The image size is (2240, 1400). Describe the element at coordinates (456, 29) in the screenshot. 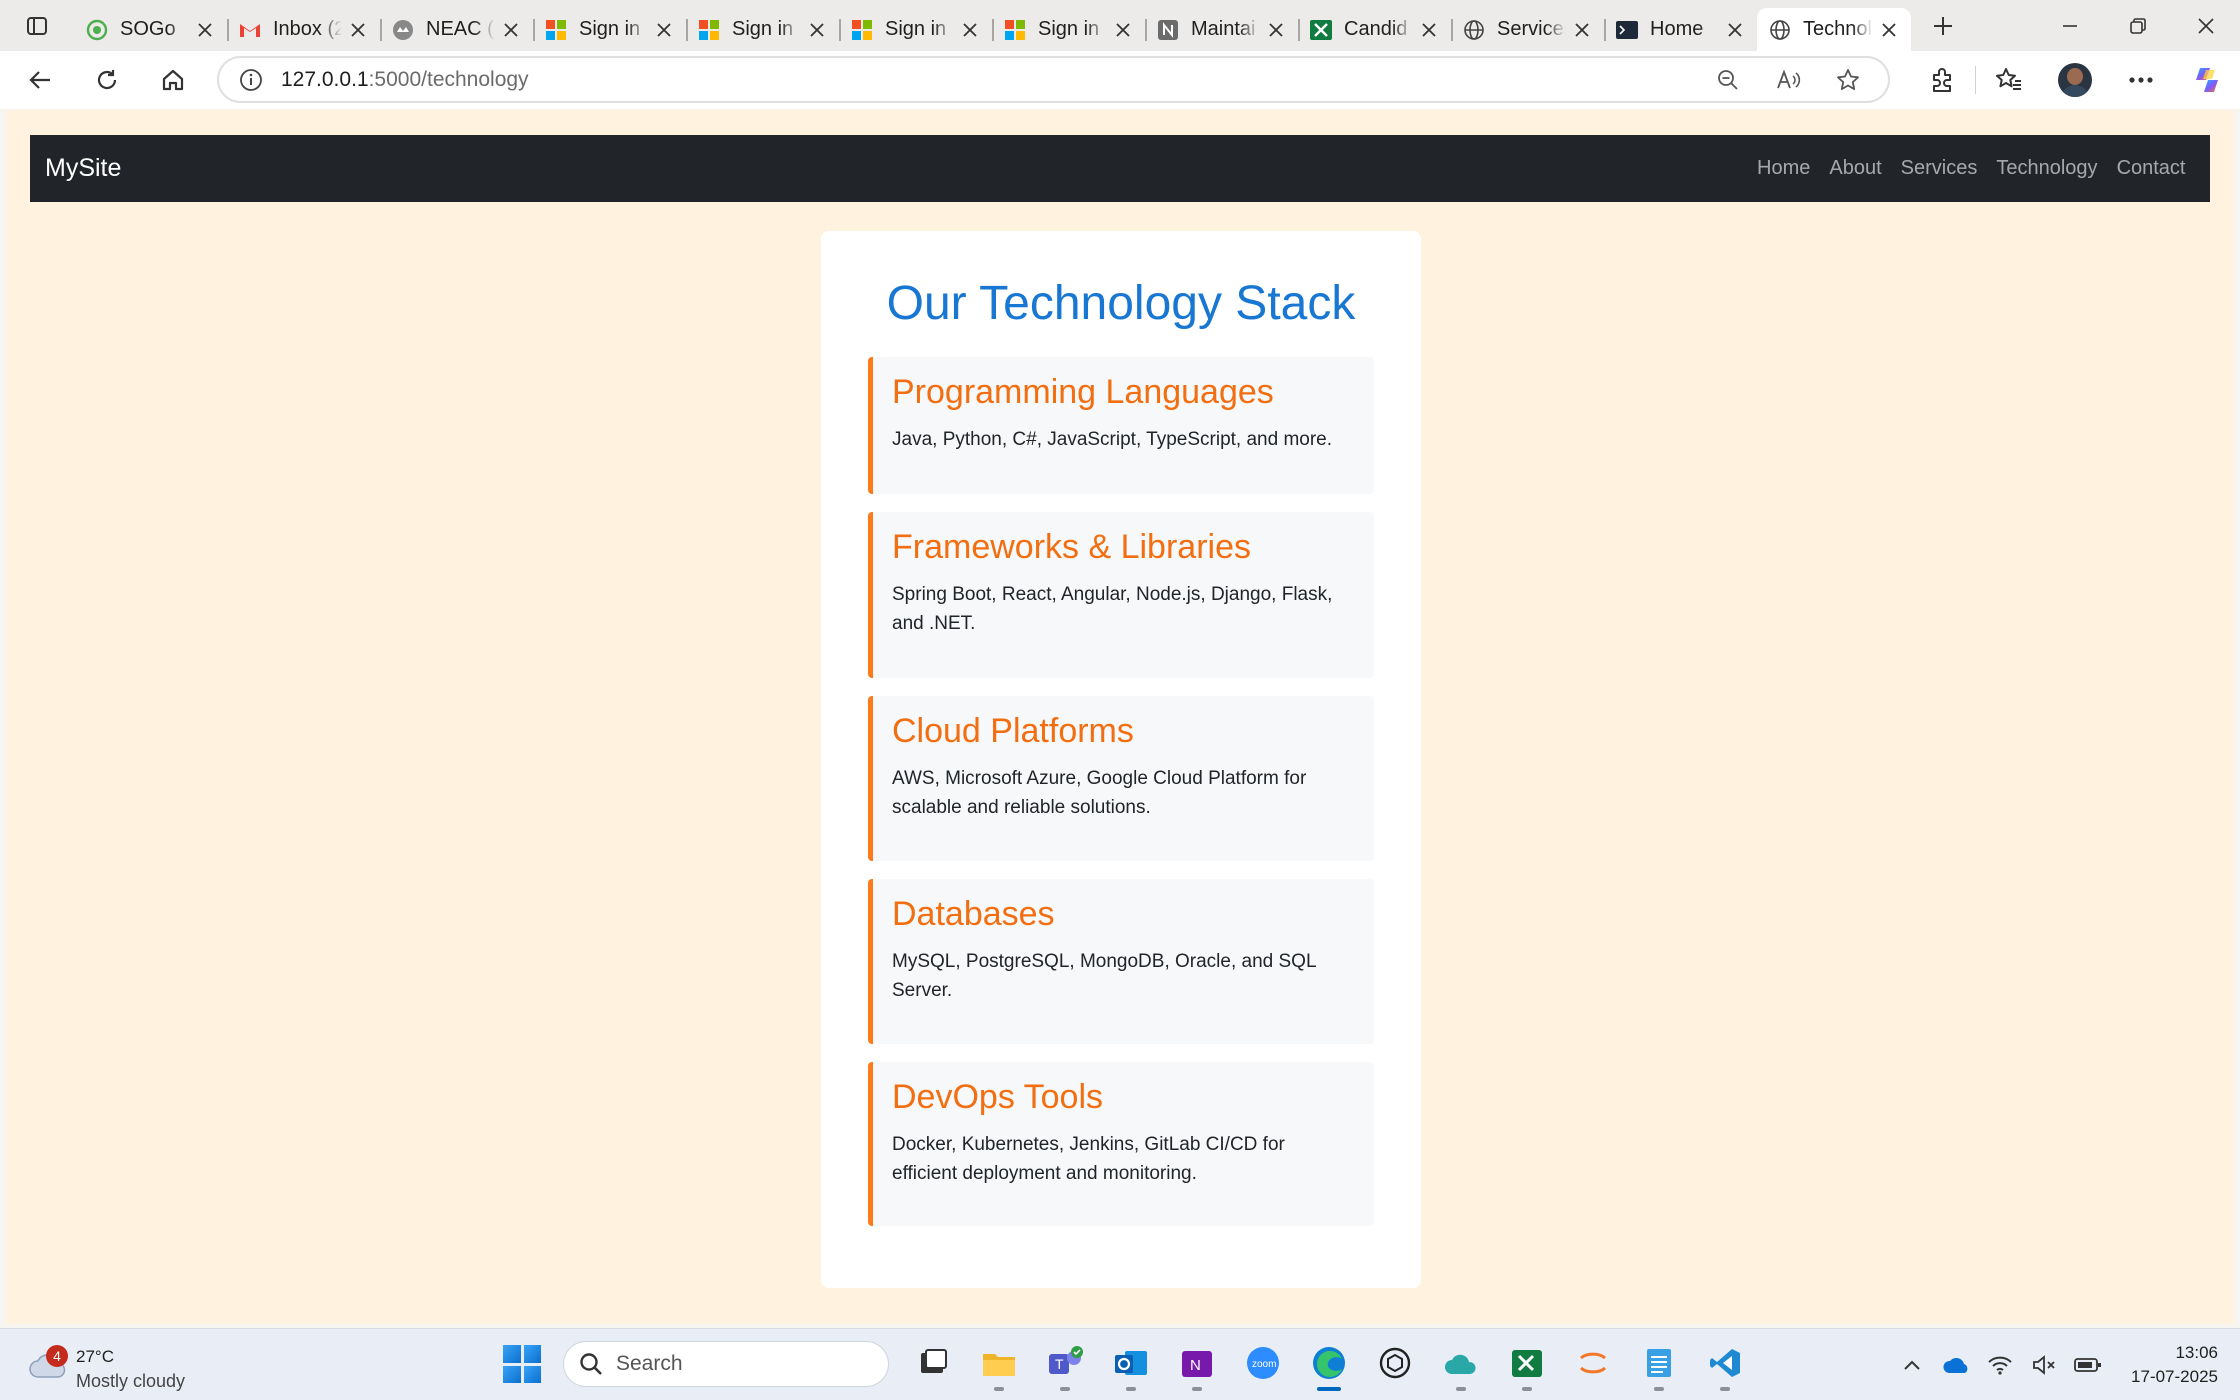

I see `browser-tab: NEAC (I` at that location.